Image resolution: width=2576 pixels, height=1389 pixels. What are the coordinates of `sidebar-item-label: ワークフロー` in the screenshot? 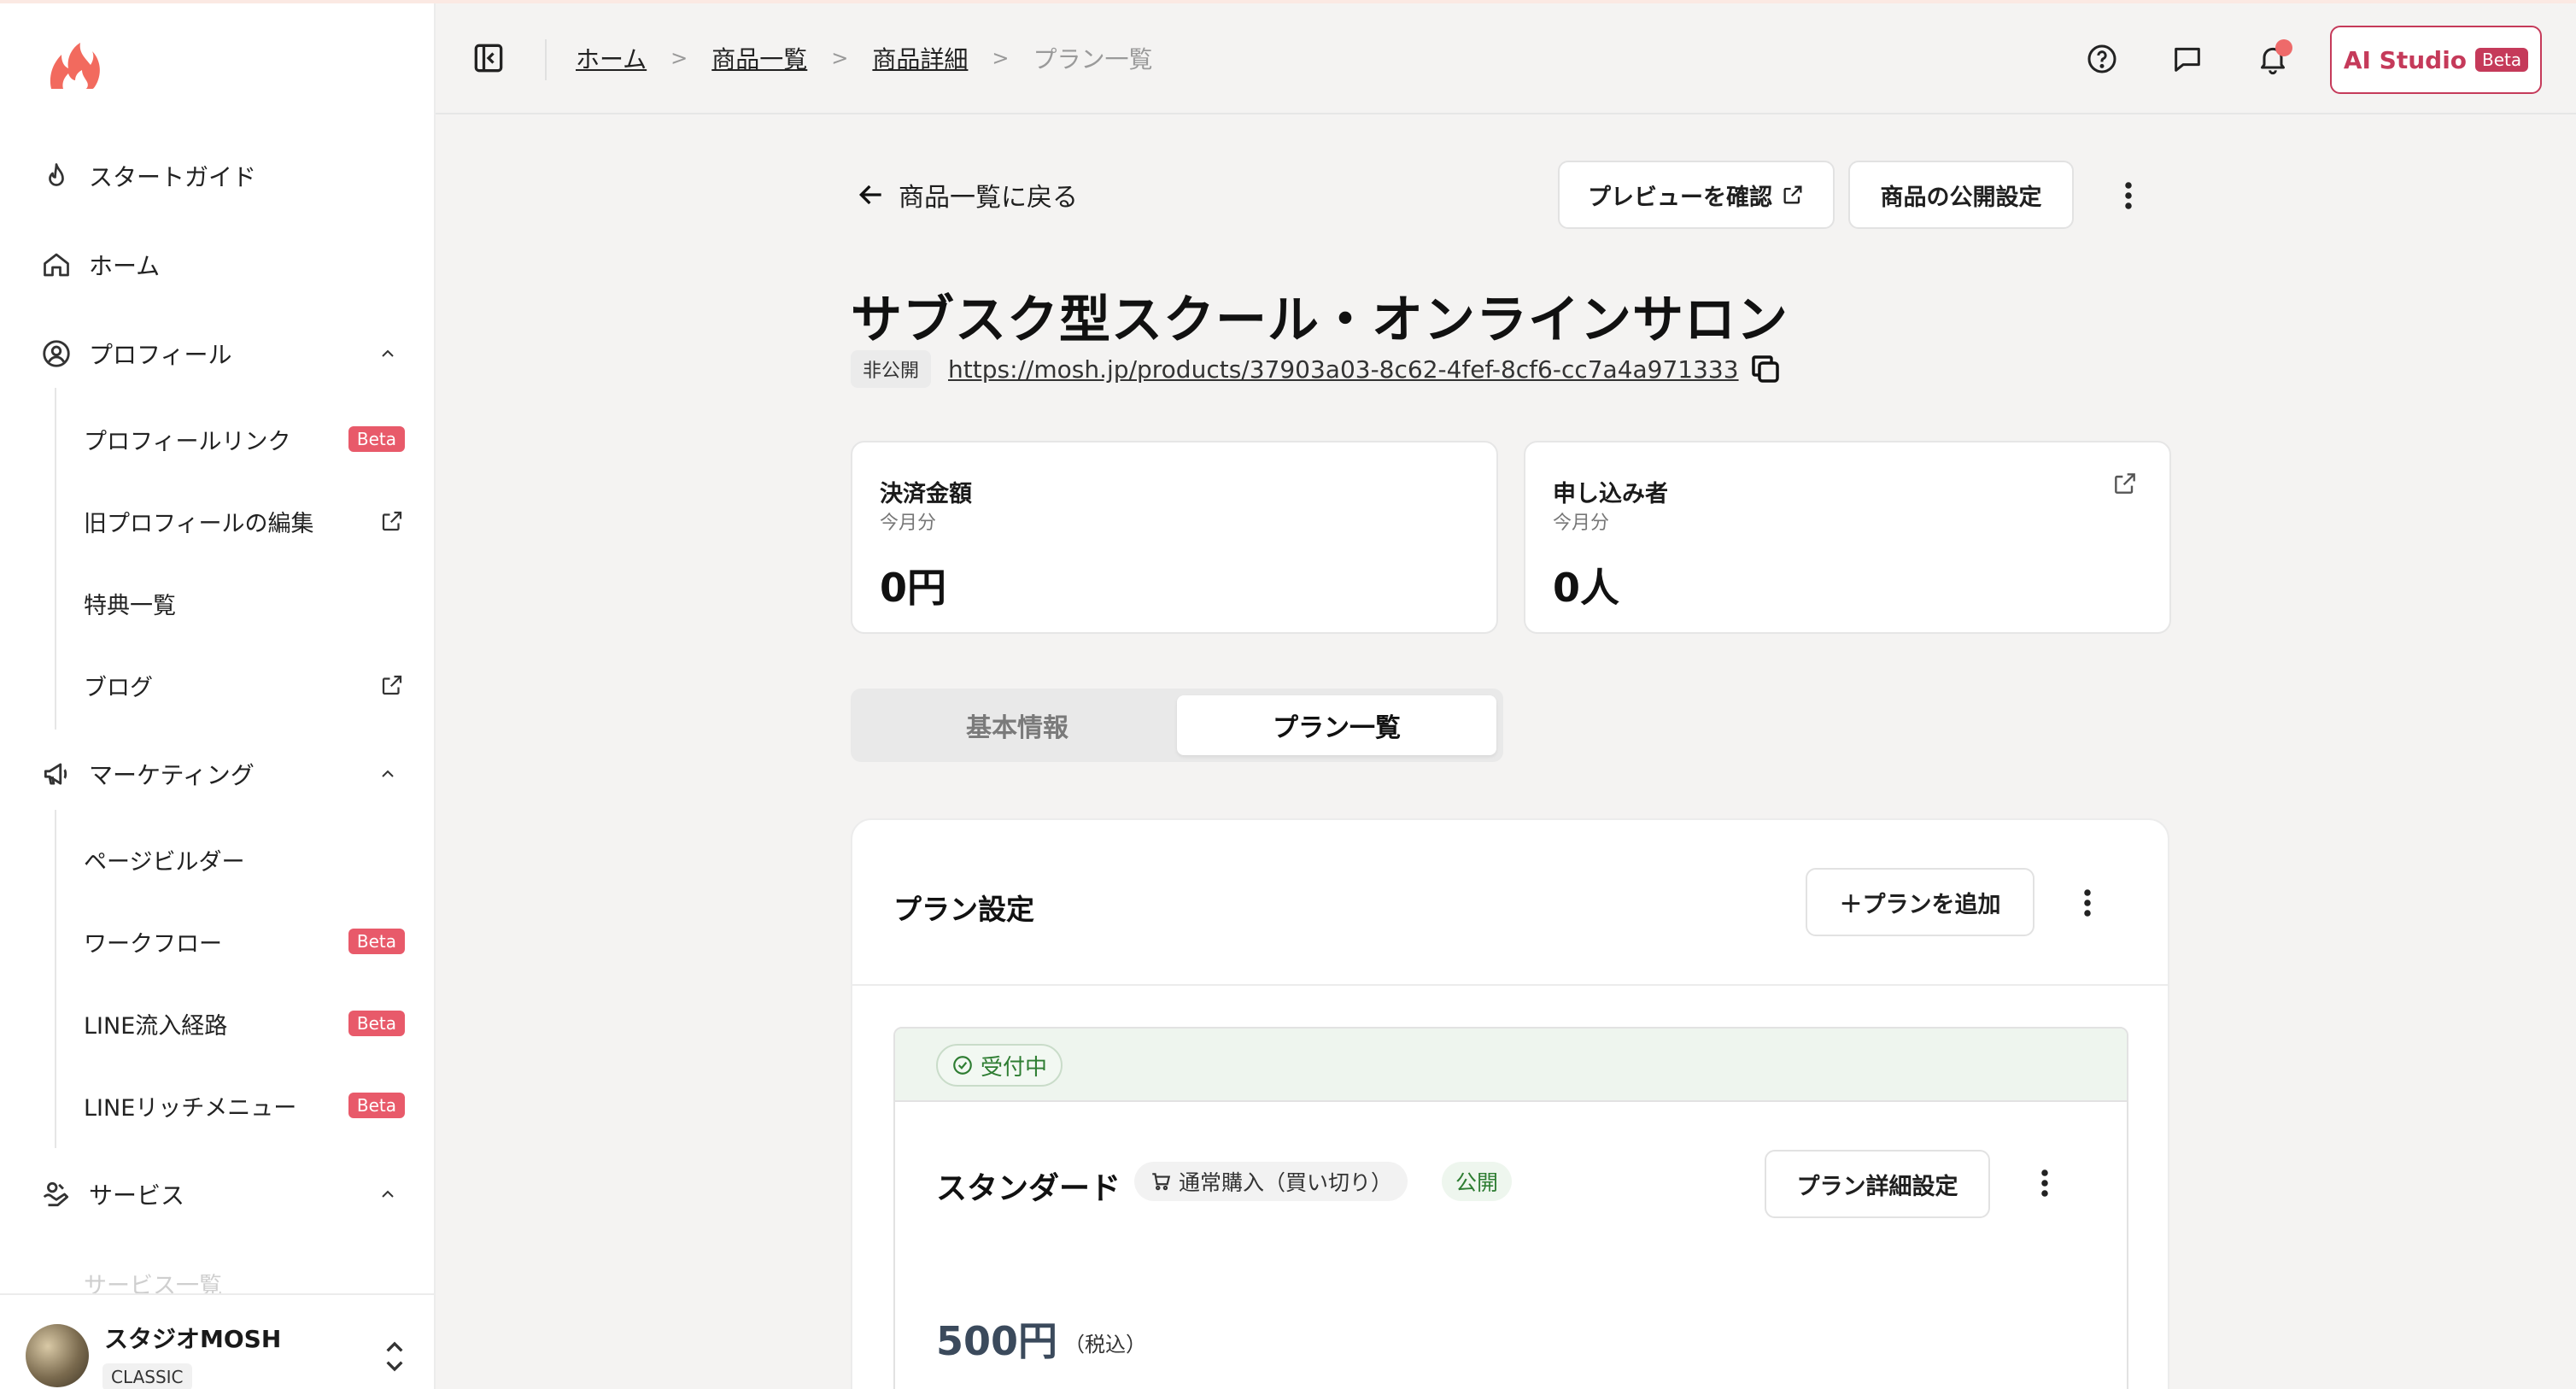 It's located at (153, 944).